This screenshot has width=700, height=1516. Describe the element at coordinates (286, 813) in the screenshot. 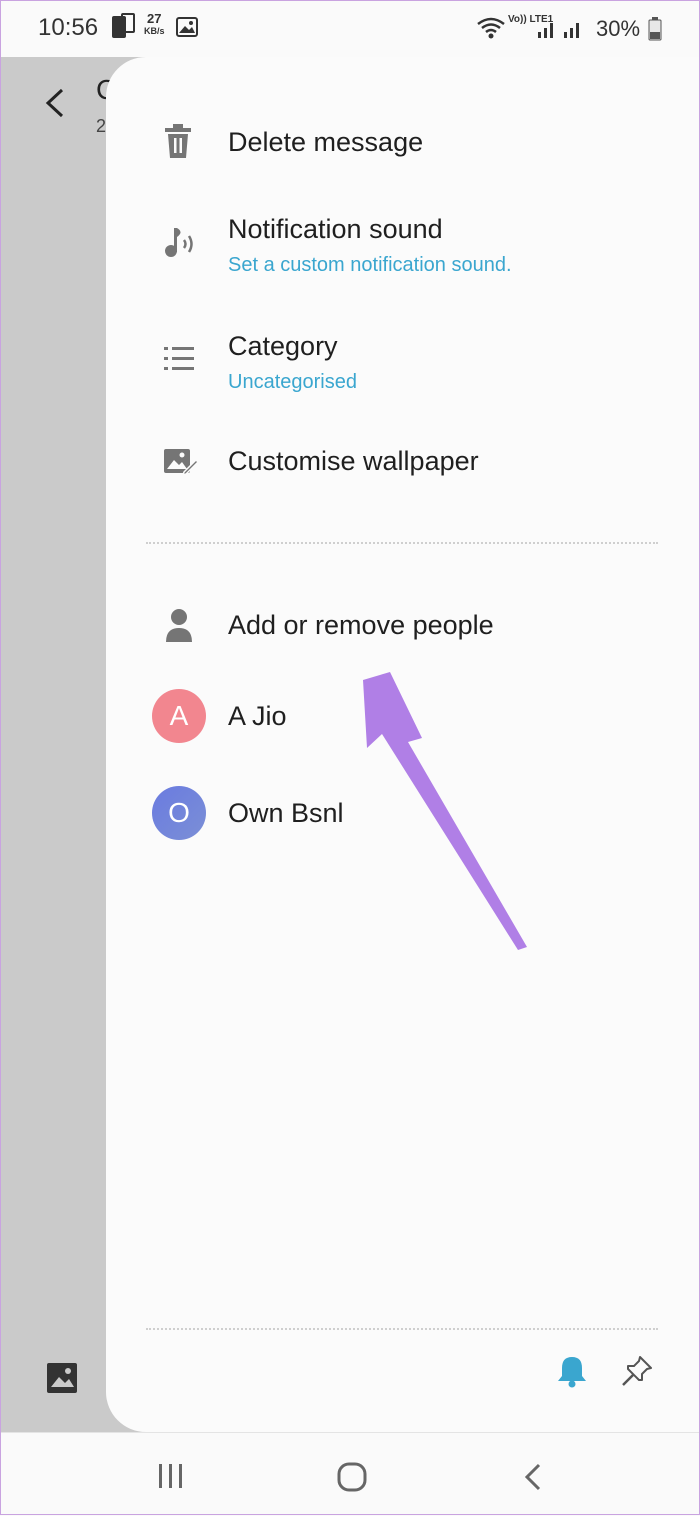

I see `participant-name: Own Bsnl` at that location.